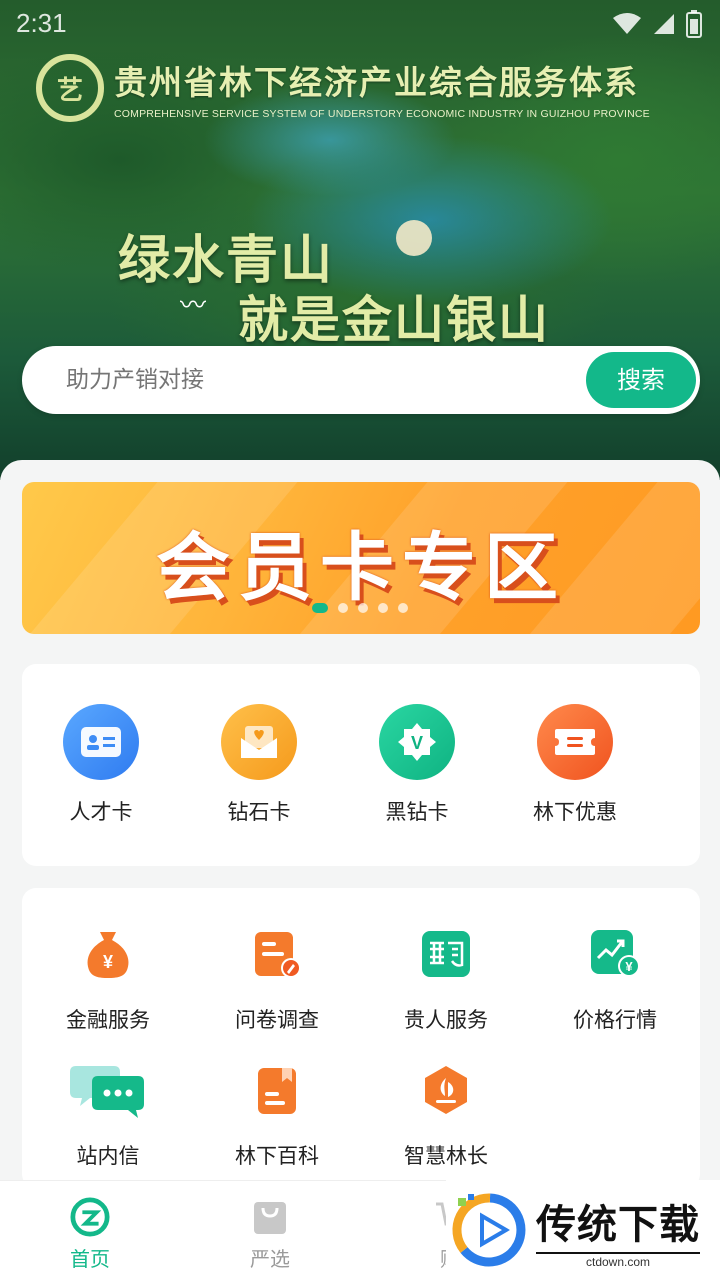  Describe the element at coordinates (694, 24) in the screenshot. I see `battery-icon` at that location.